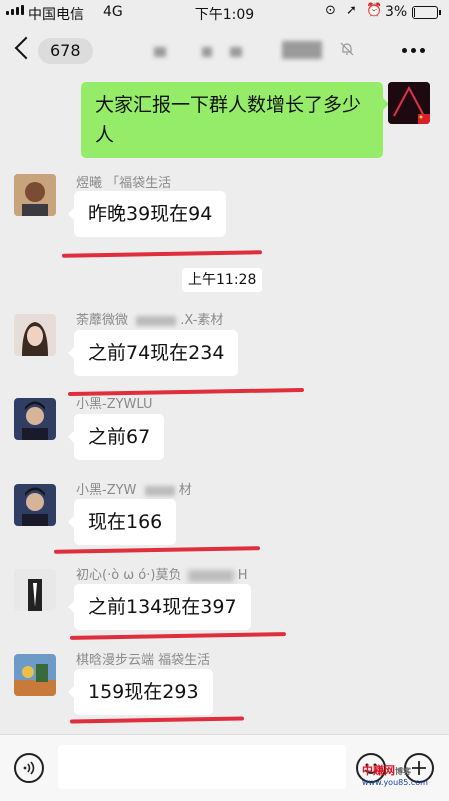 Image resolution: width=449 pixels, height=801 pixels. I want to click on sender-name: 小黑-ZYWLU, so click(114, 404).